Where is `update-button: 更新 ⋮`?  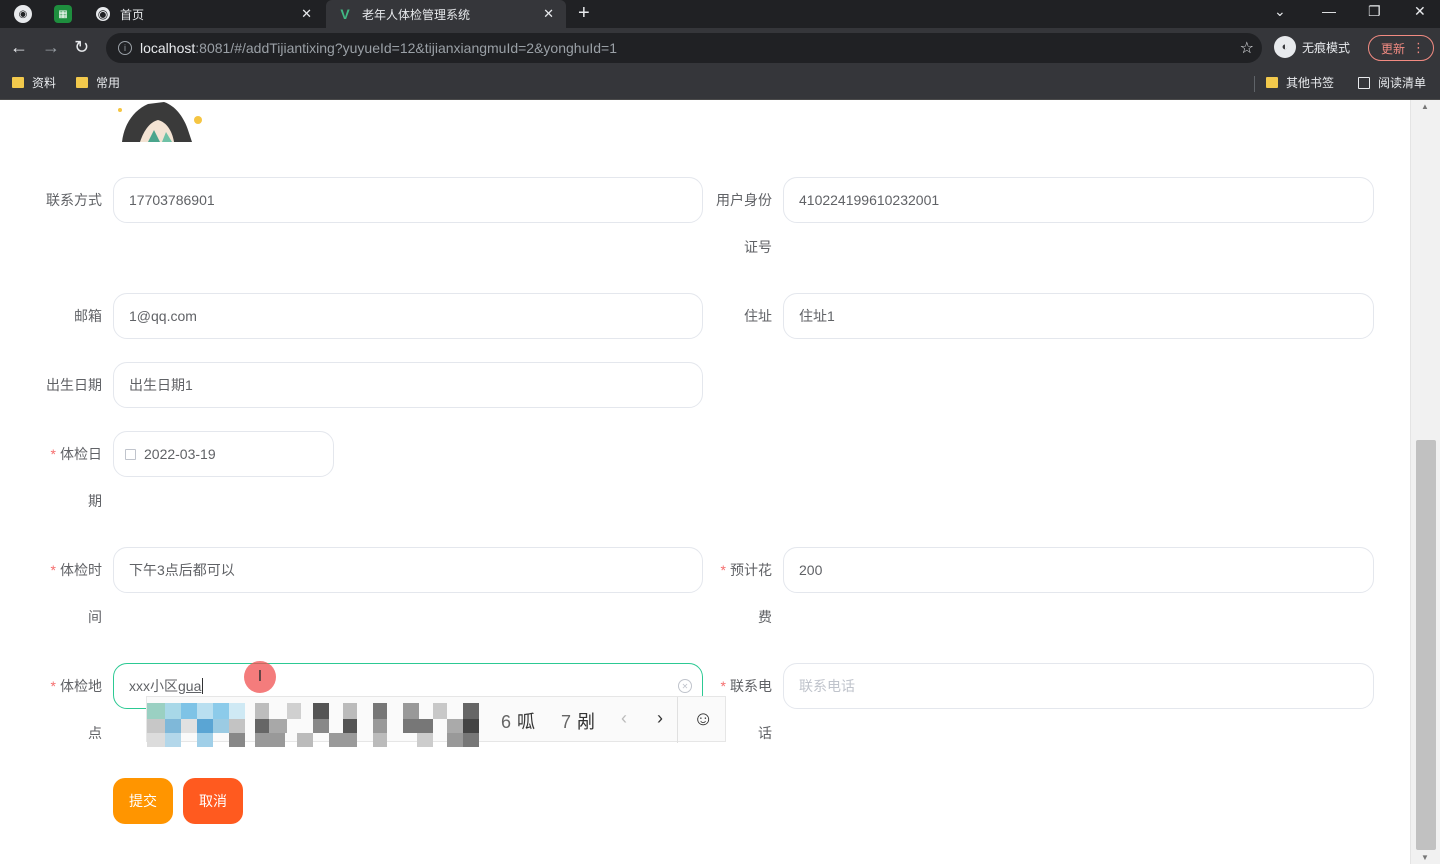
update-button: 更新 ⋮ is located at coordinates (1401, 48).